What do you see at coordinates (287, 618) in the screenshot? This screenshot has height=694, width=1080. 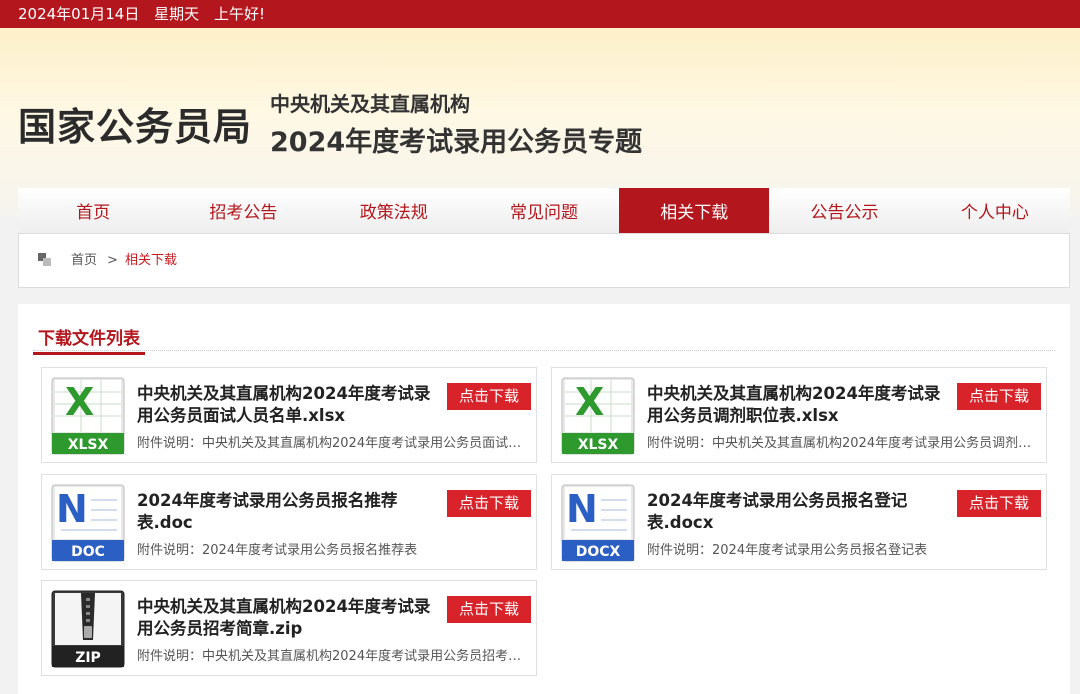 I see `file-title: 中央机关及其直属机构2024年度考试录用公务员招考简章.zip` at bounding box center [287, 618].